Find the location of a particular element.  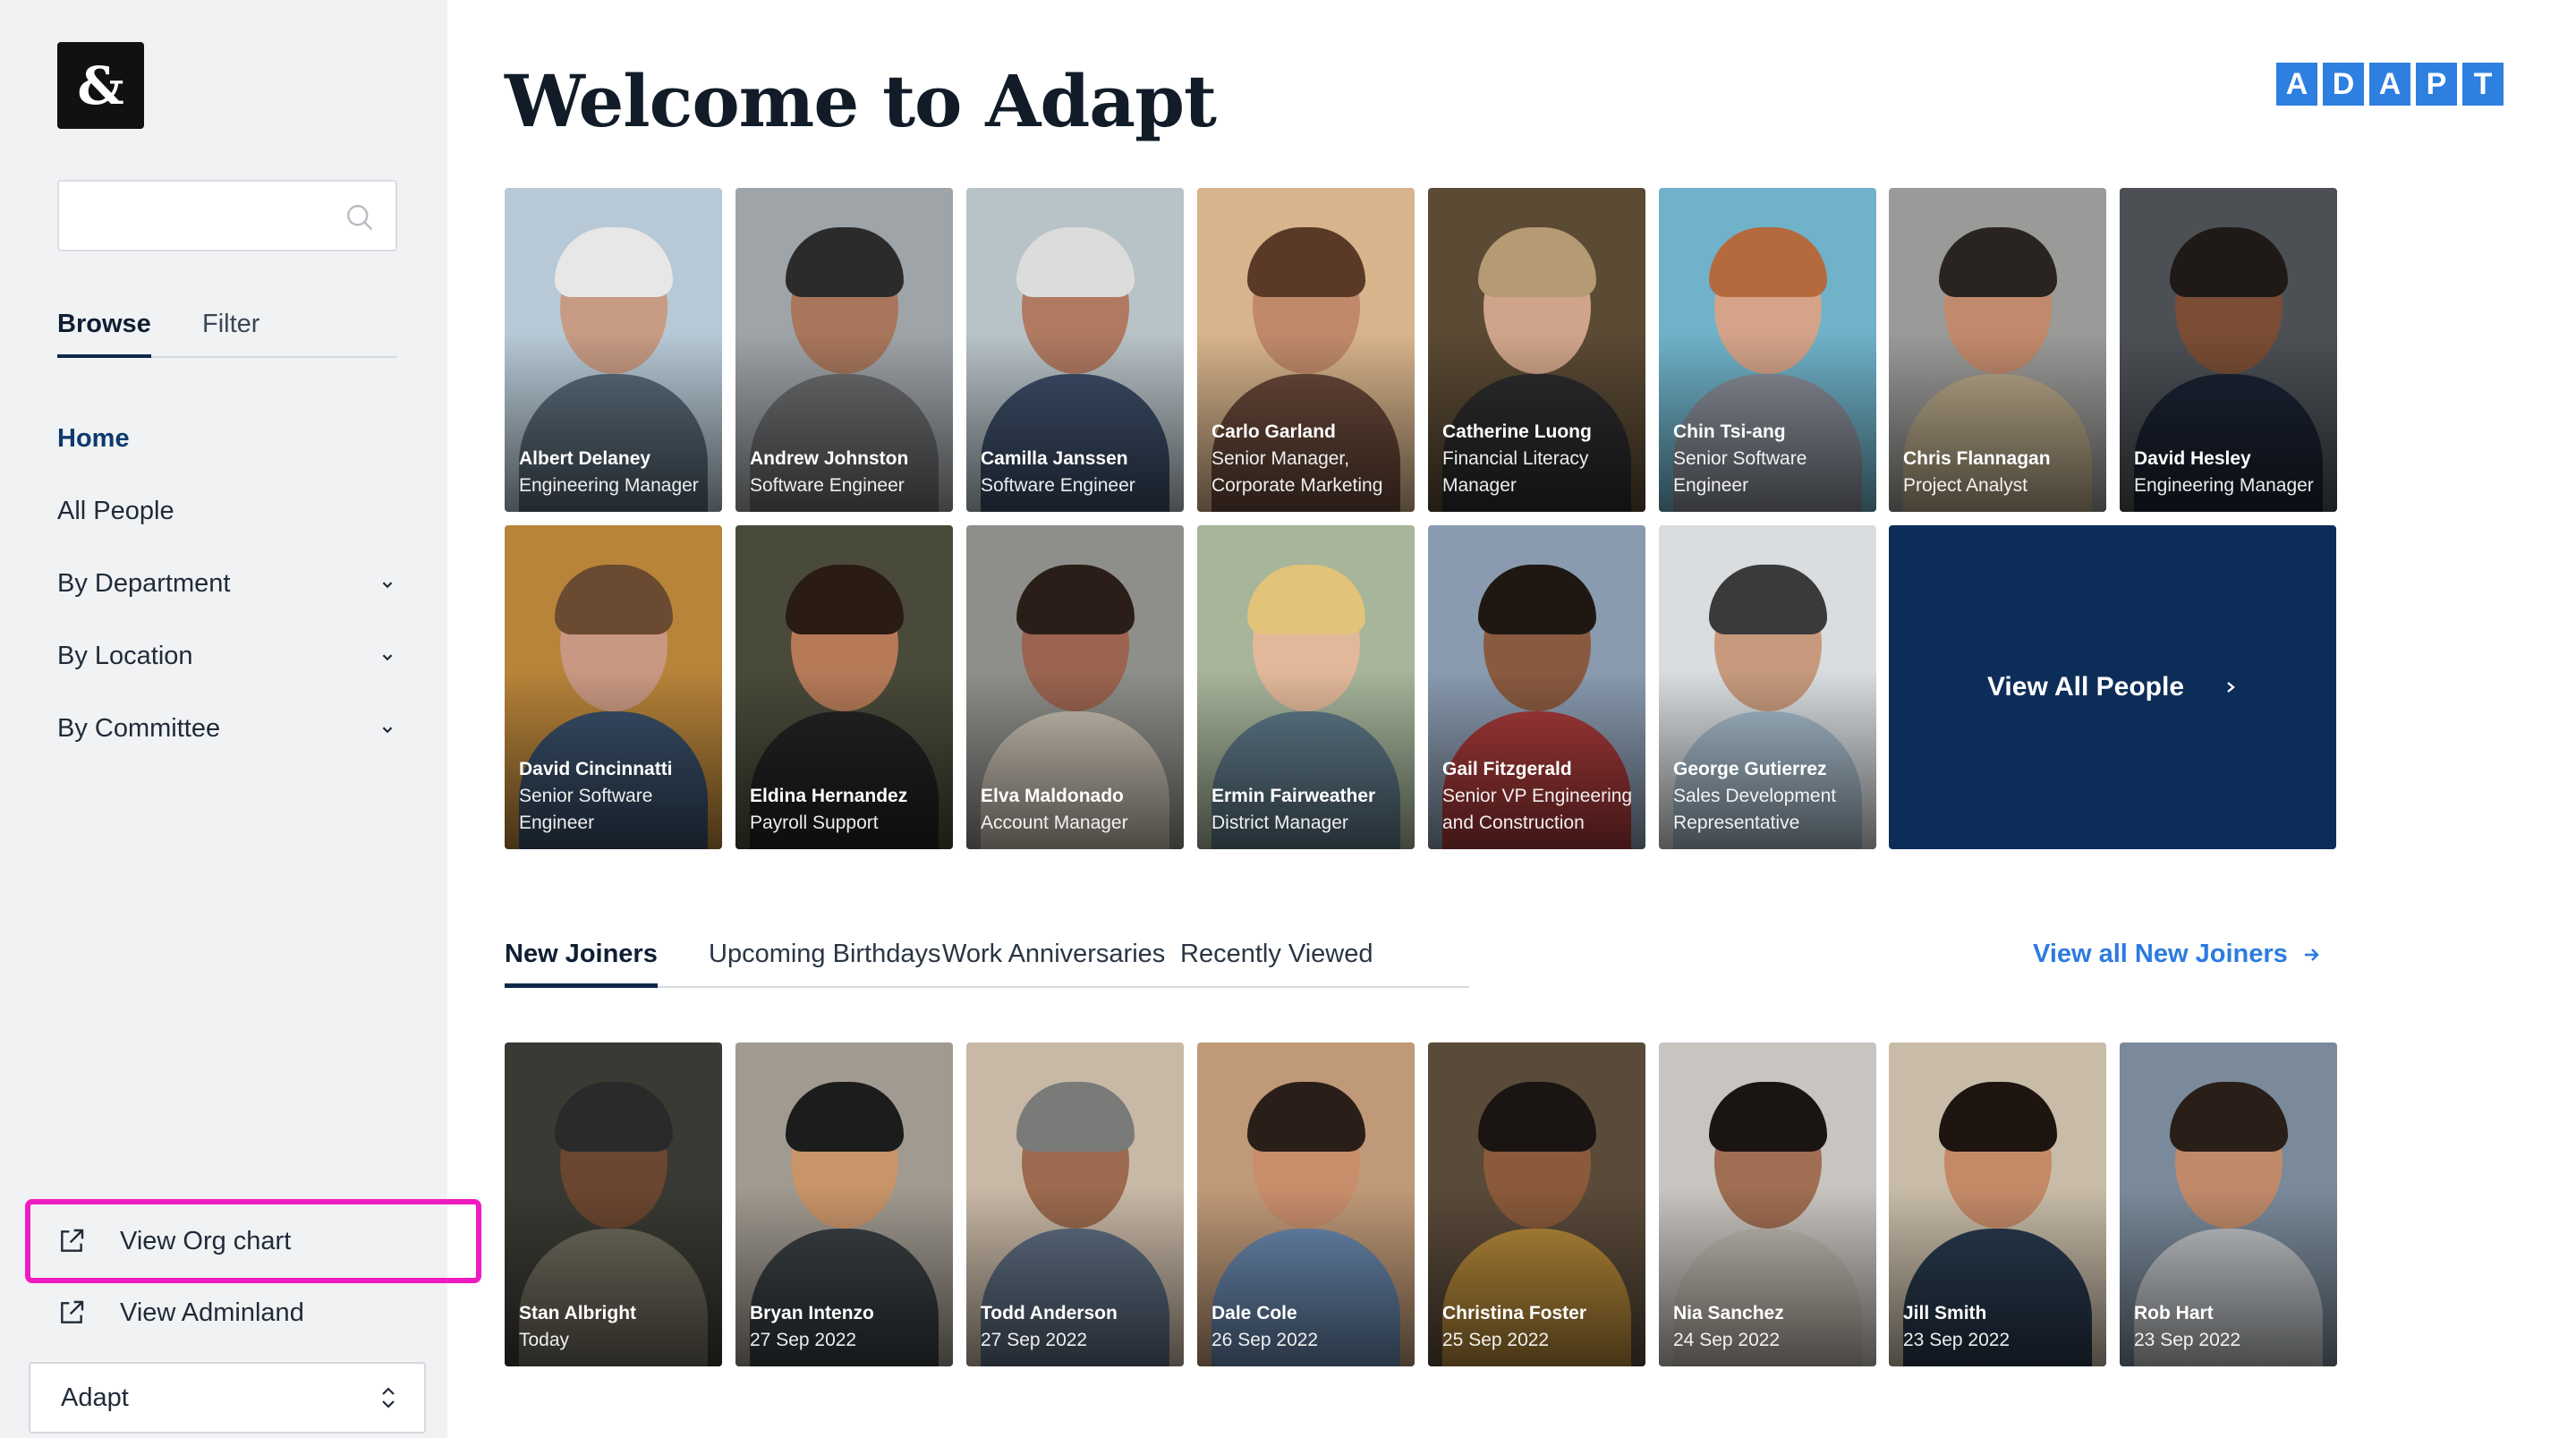

person-card: Chin Tsi-ang Senior Software Engineer is located at coordinates (1767, 350).